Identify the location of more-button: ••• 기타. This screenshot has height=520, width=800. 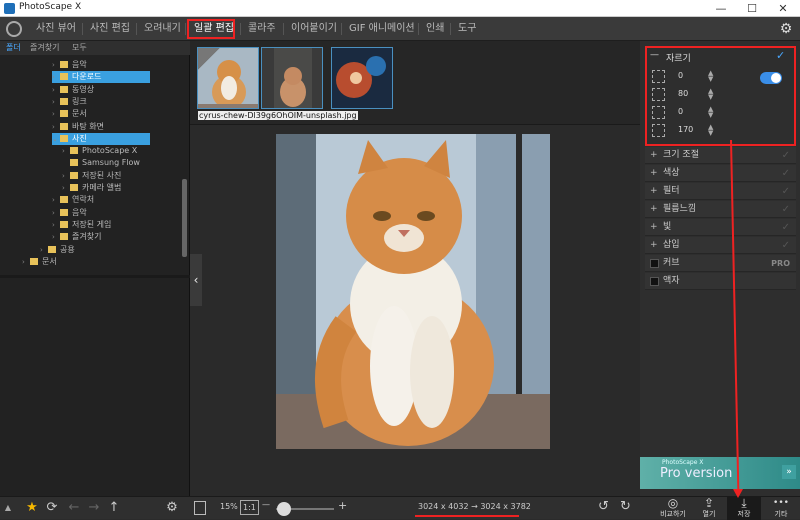
(781, 508).